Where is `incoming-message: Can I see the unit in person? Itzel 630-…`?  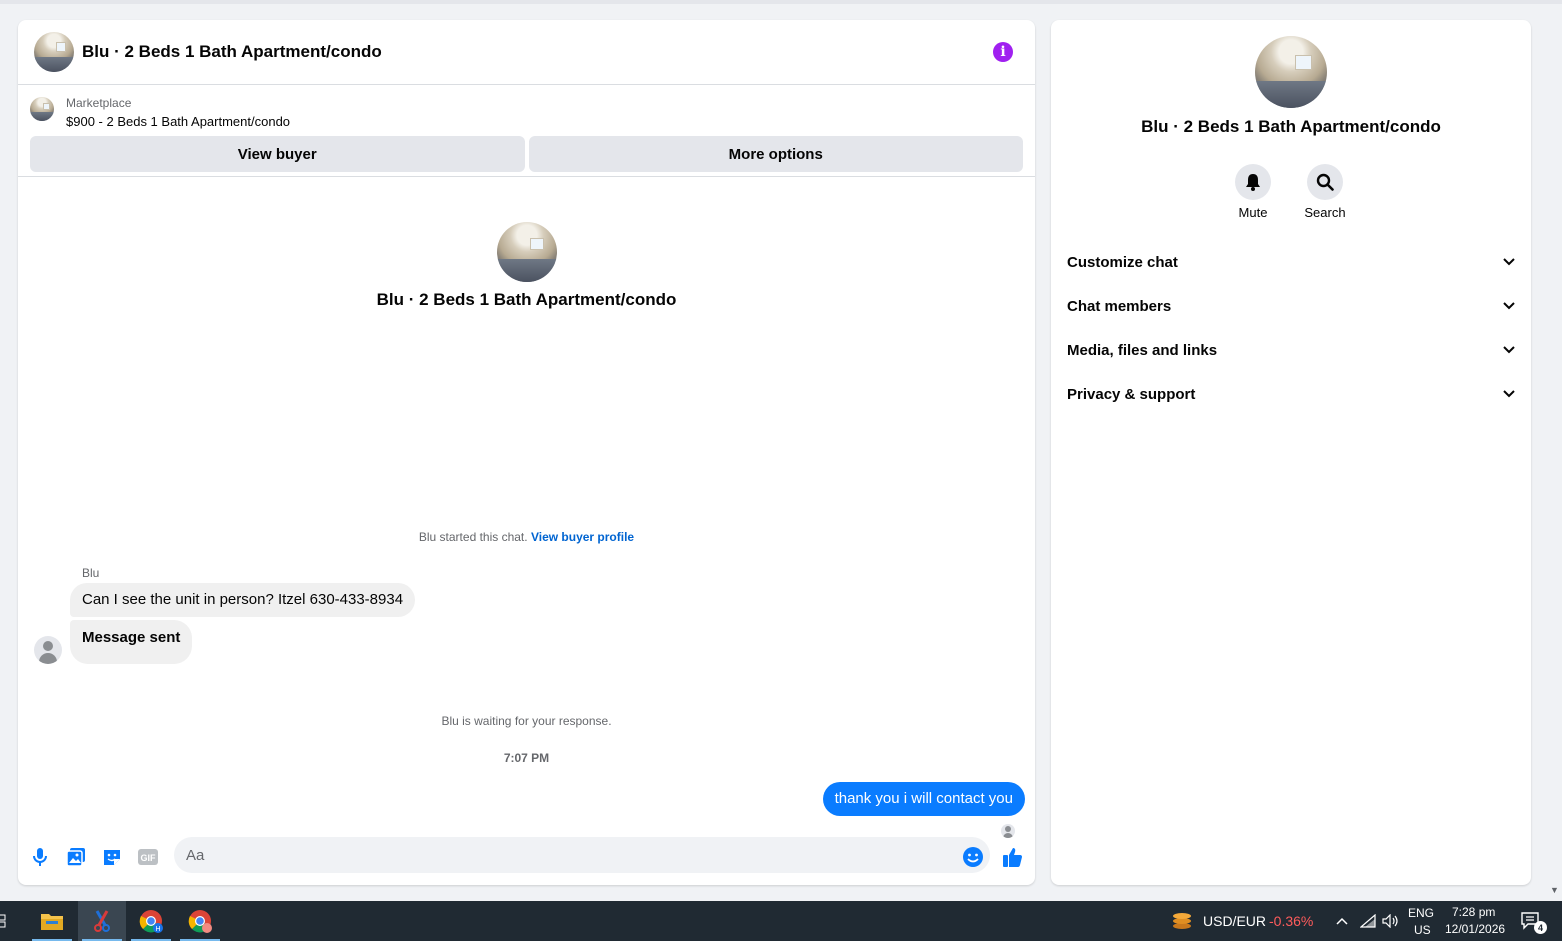 incoming-message: Can I see the unit in person? Itzel 630-… is located at coordinates (243, 600).